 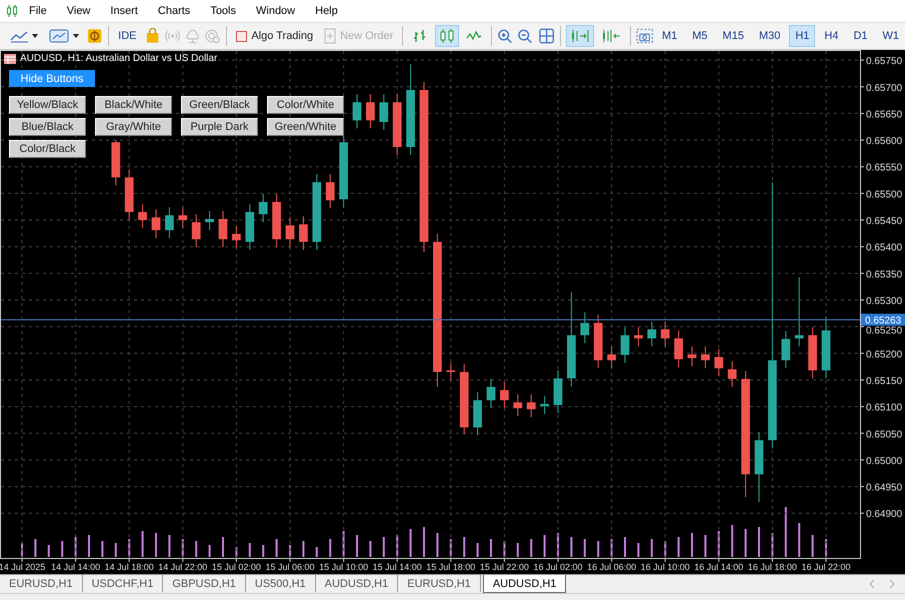 What do you see at coordinates (665, 567) in the screenshot?
I see `time-label: 16 Jul 10:00` at bounding box center [665, 567].